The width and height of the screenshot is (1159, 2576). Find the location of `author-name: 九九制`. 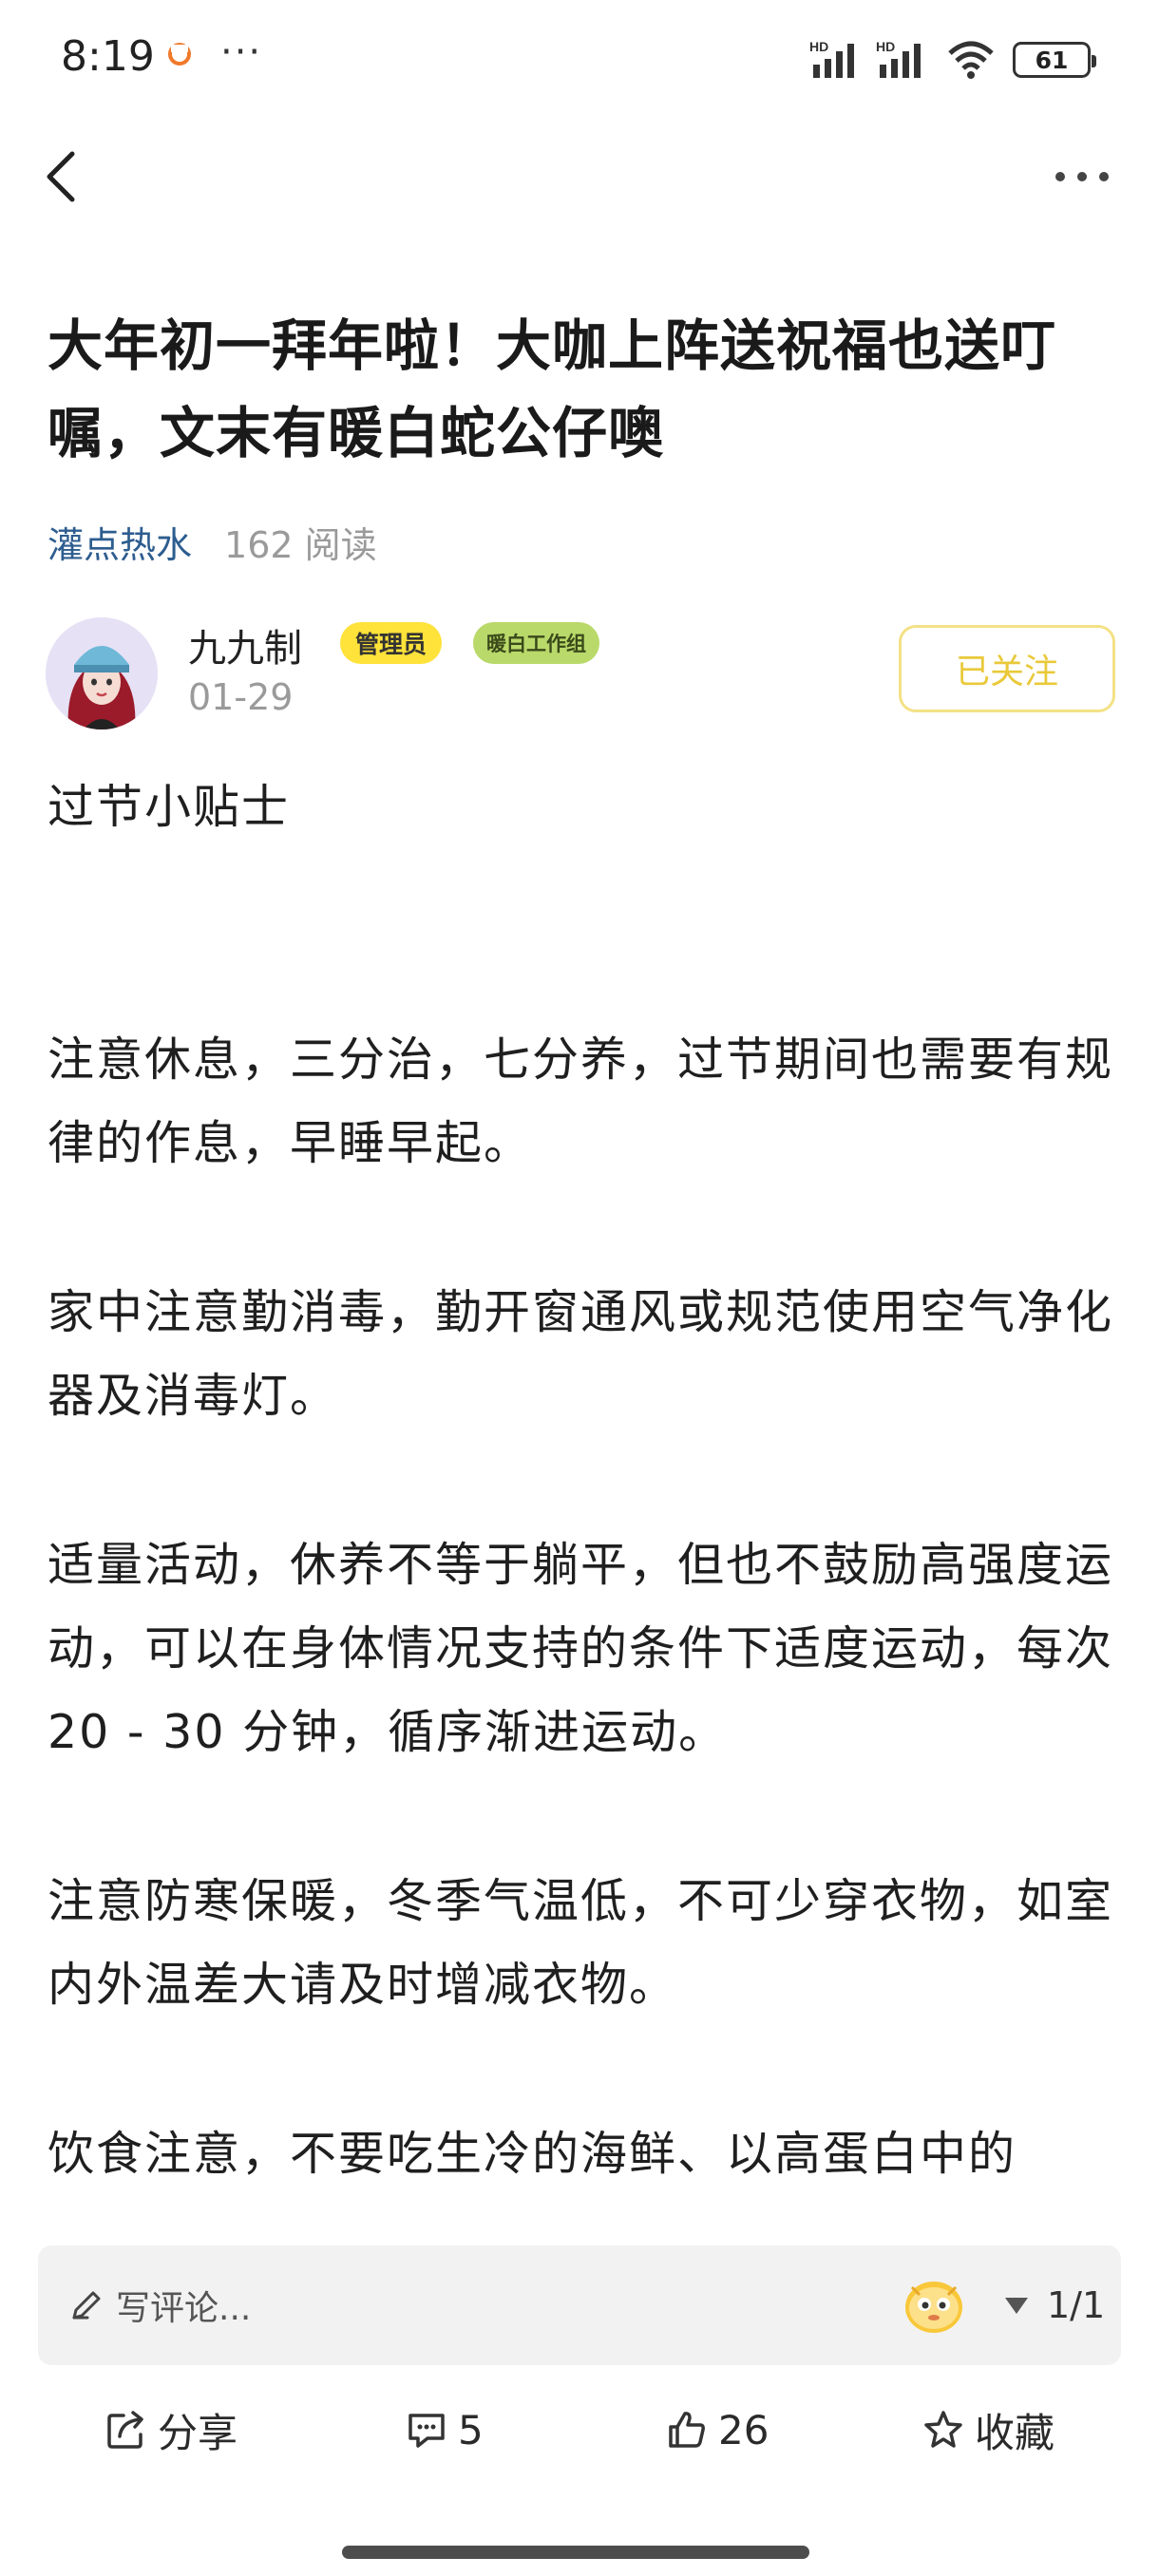

author-name: 九九制 is located at coordinates (245, 644).